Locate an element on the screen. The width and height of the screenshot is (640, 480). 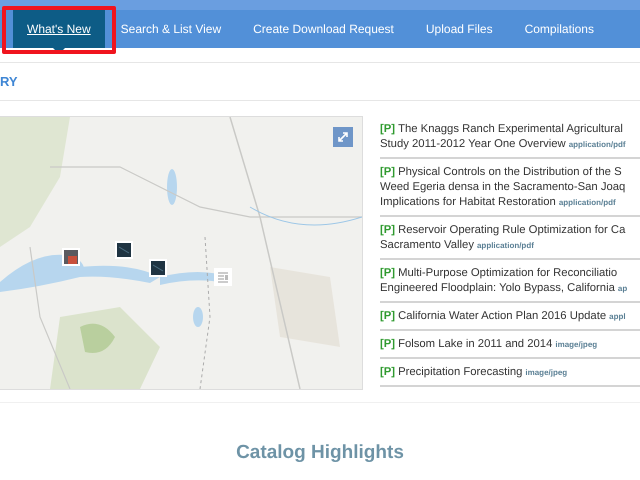
item-title-link: The Knaggs Ranch Experimental Agricultural is located at coordinates (510, 129).